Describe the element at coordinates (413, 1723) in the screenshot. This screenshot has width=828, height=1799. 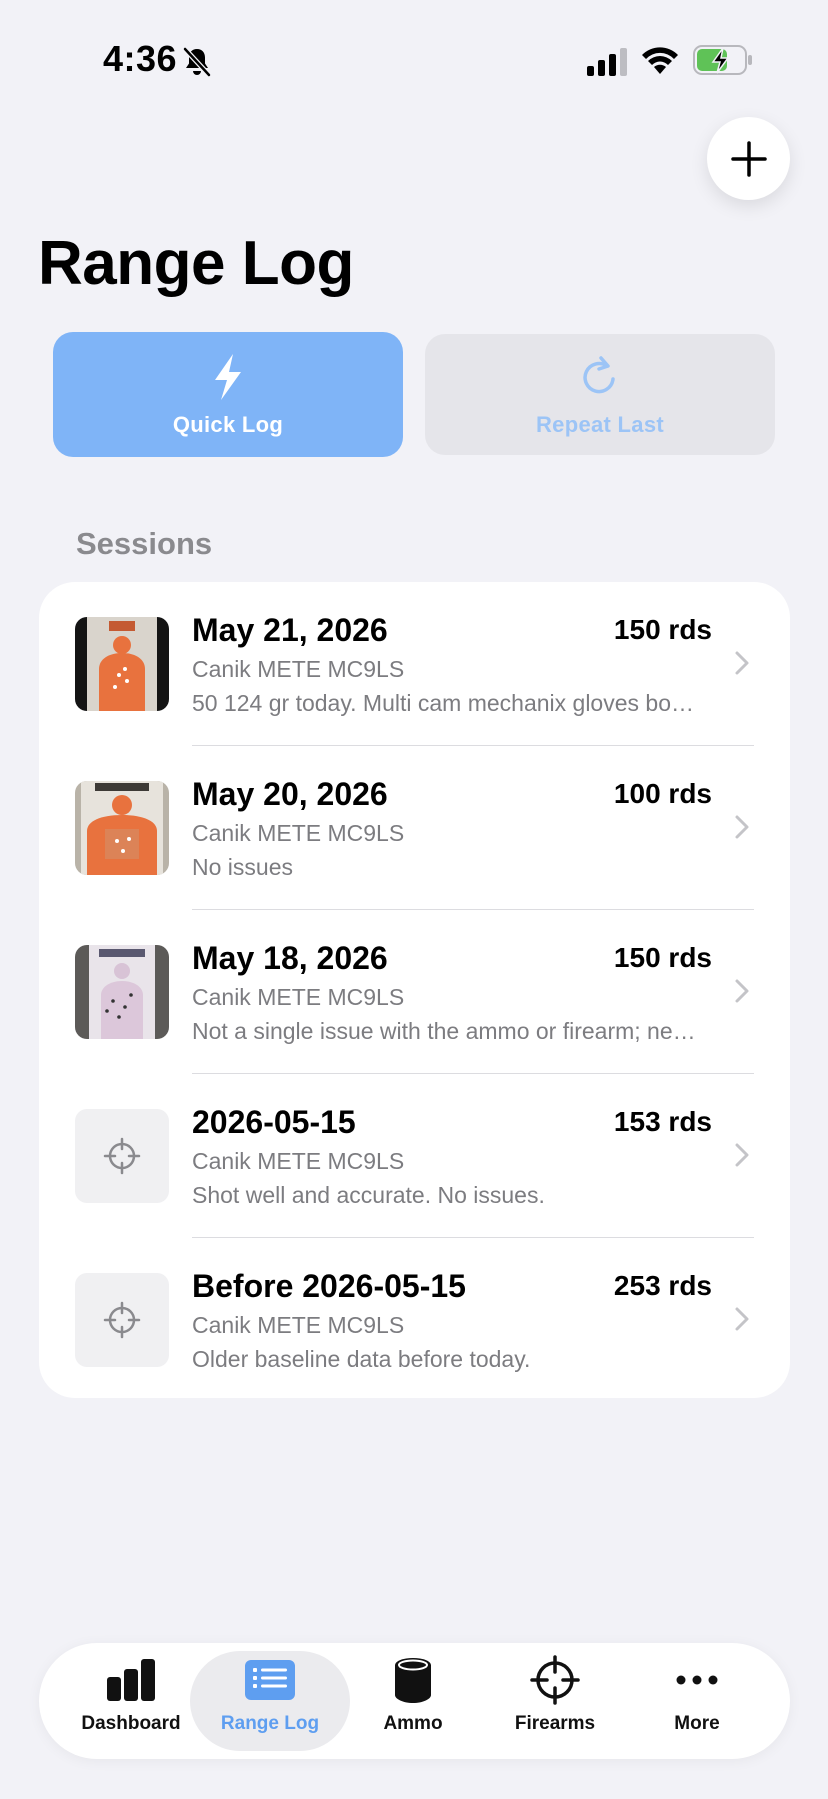
I see `tab-label: Ammo` at that location.